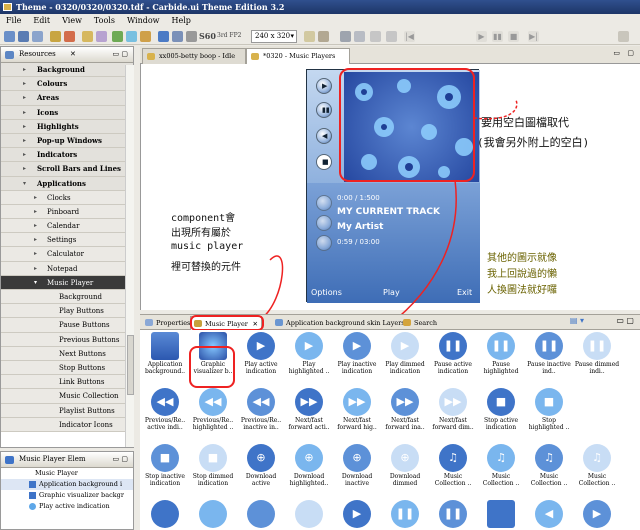 Image resolution: width=640 pixels, height=530 pixels. I want to click on background-thumbnail, so click(165, 346).